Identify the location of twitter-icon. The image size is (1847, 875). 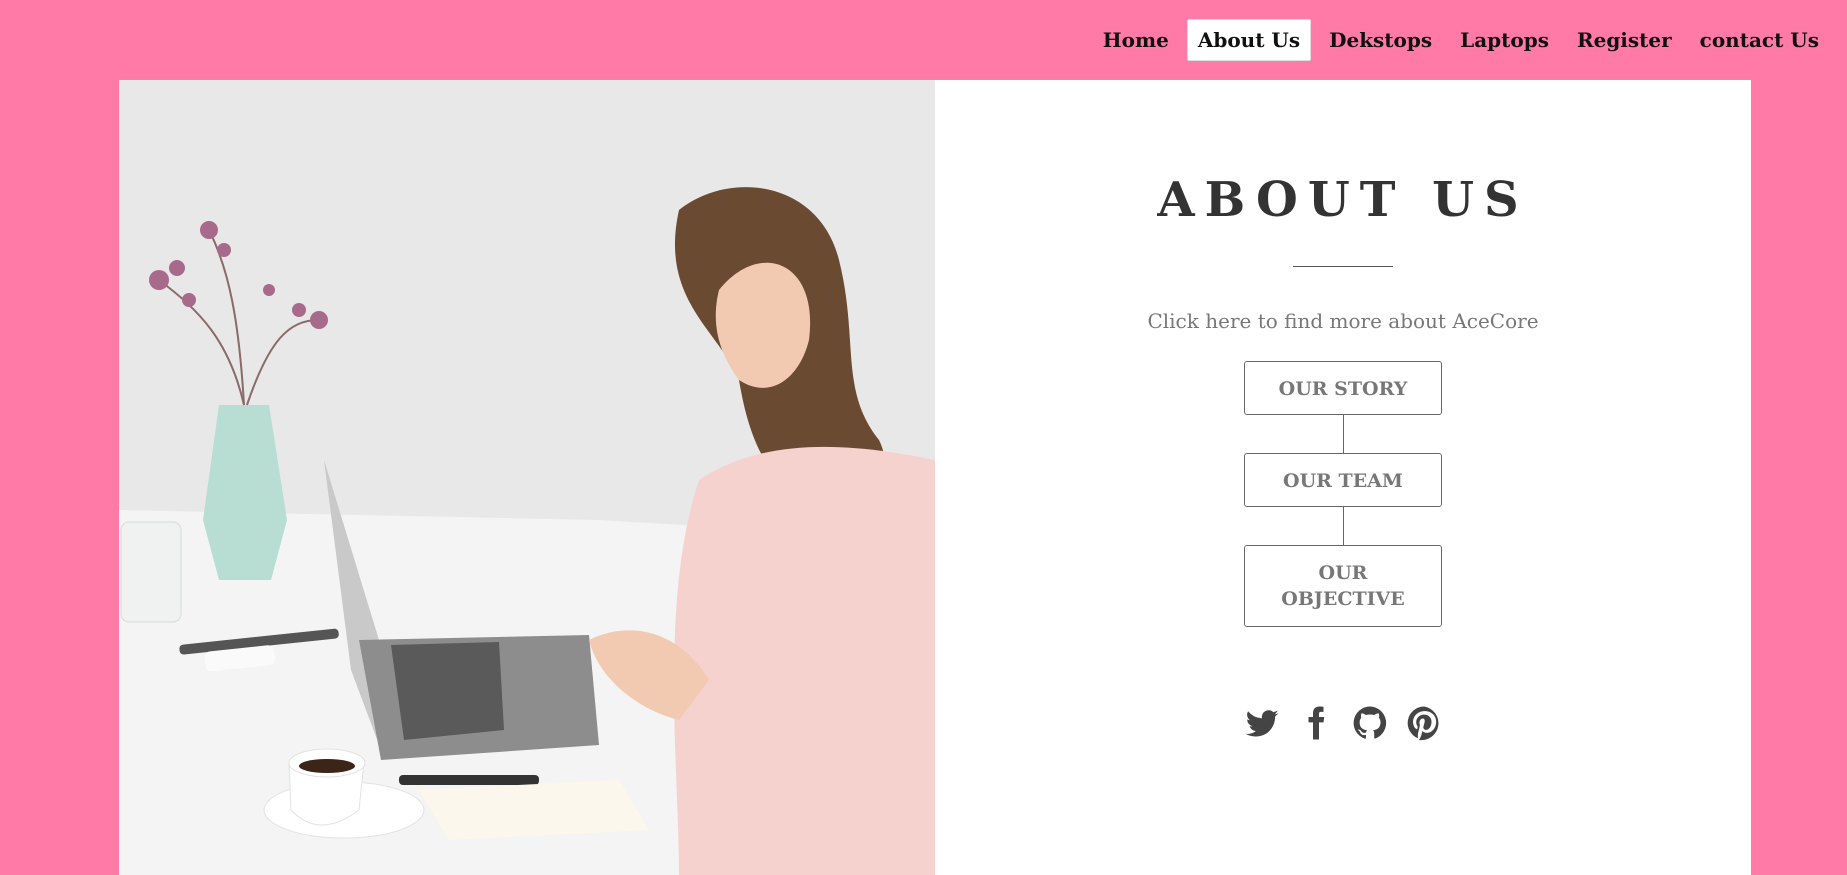
(1262, 723).